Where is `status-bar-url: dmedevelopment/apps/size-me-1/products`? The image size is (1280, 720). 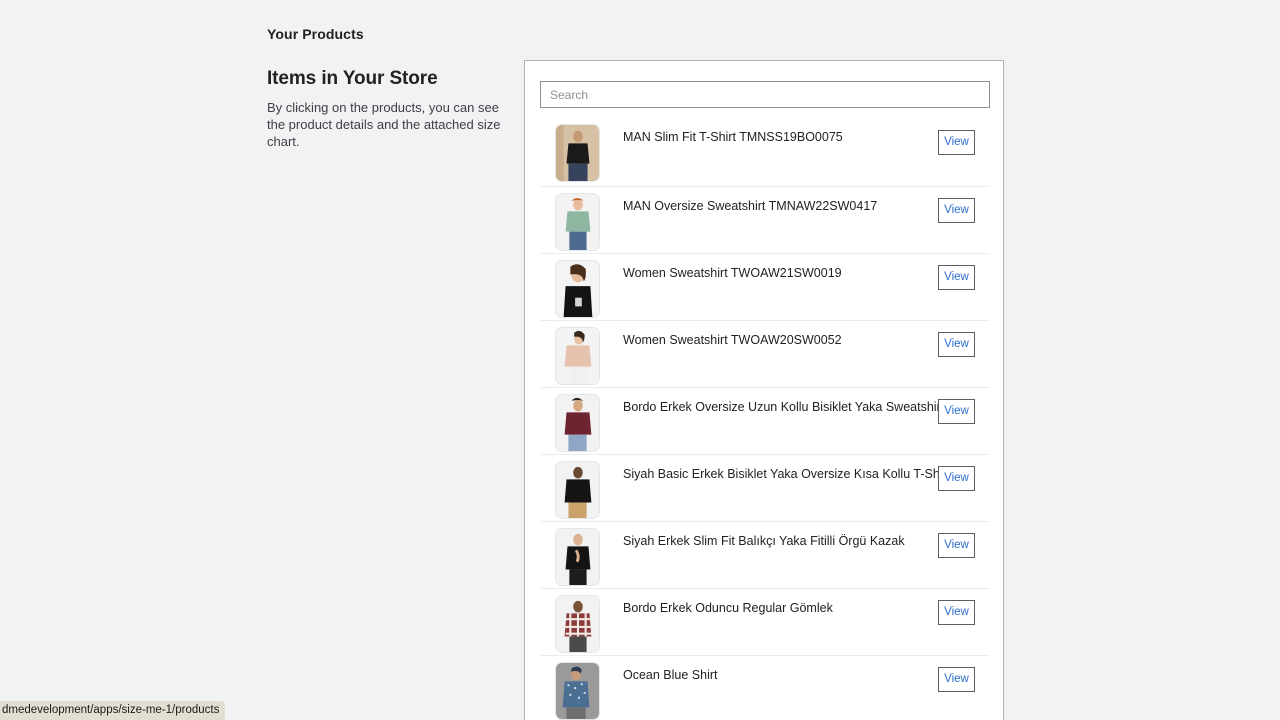
status-bar-url: dmedevelopment/apps/size-me-1/products is located at coordinates (113, 710).